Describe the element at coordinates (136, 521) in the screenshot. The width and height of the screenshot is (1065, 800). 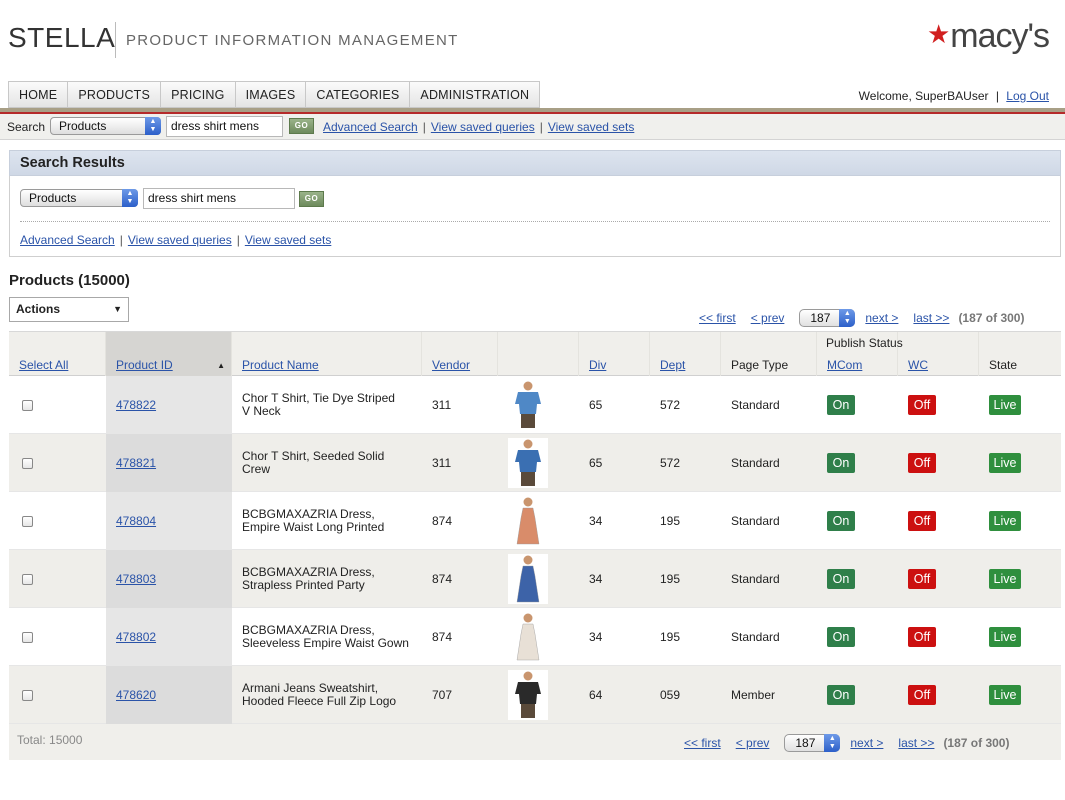
I see `product-id-link: 478804` at that location.